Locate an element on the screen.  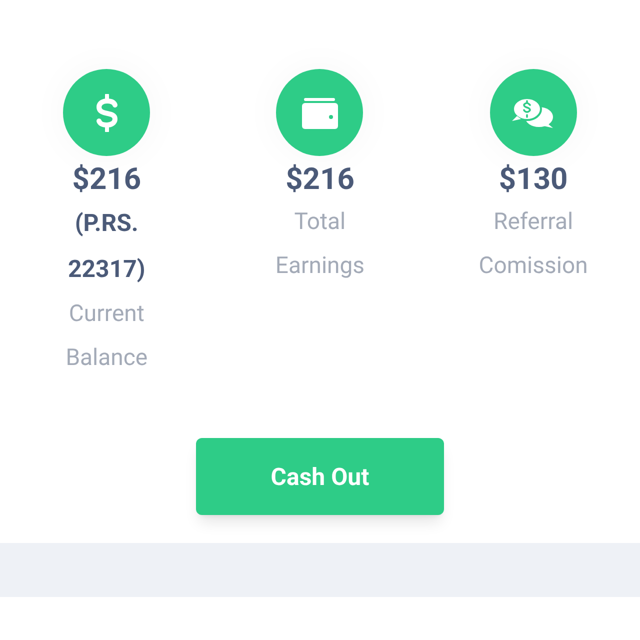
converted-amount-text: (P.RS. 22317) is located at coordinates (106, 246).